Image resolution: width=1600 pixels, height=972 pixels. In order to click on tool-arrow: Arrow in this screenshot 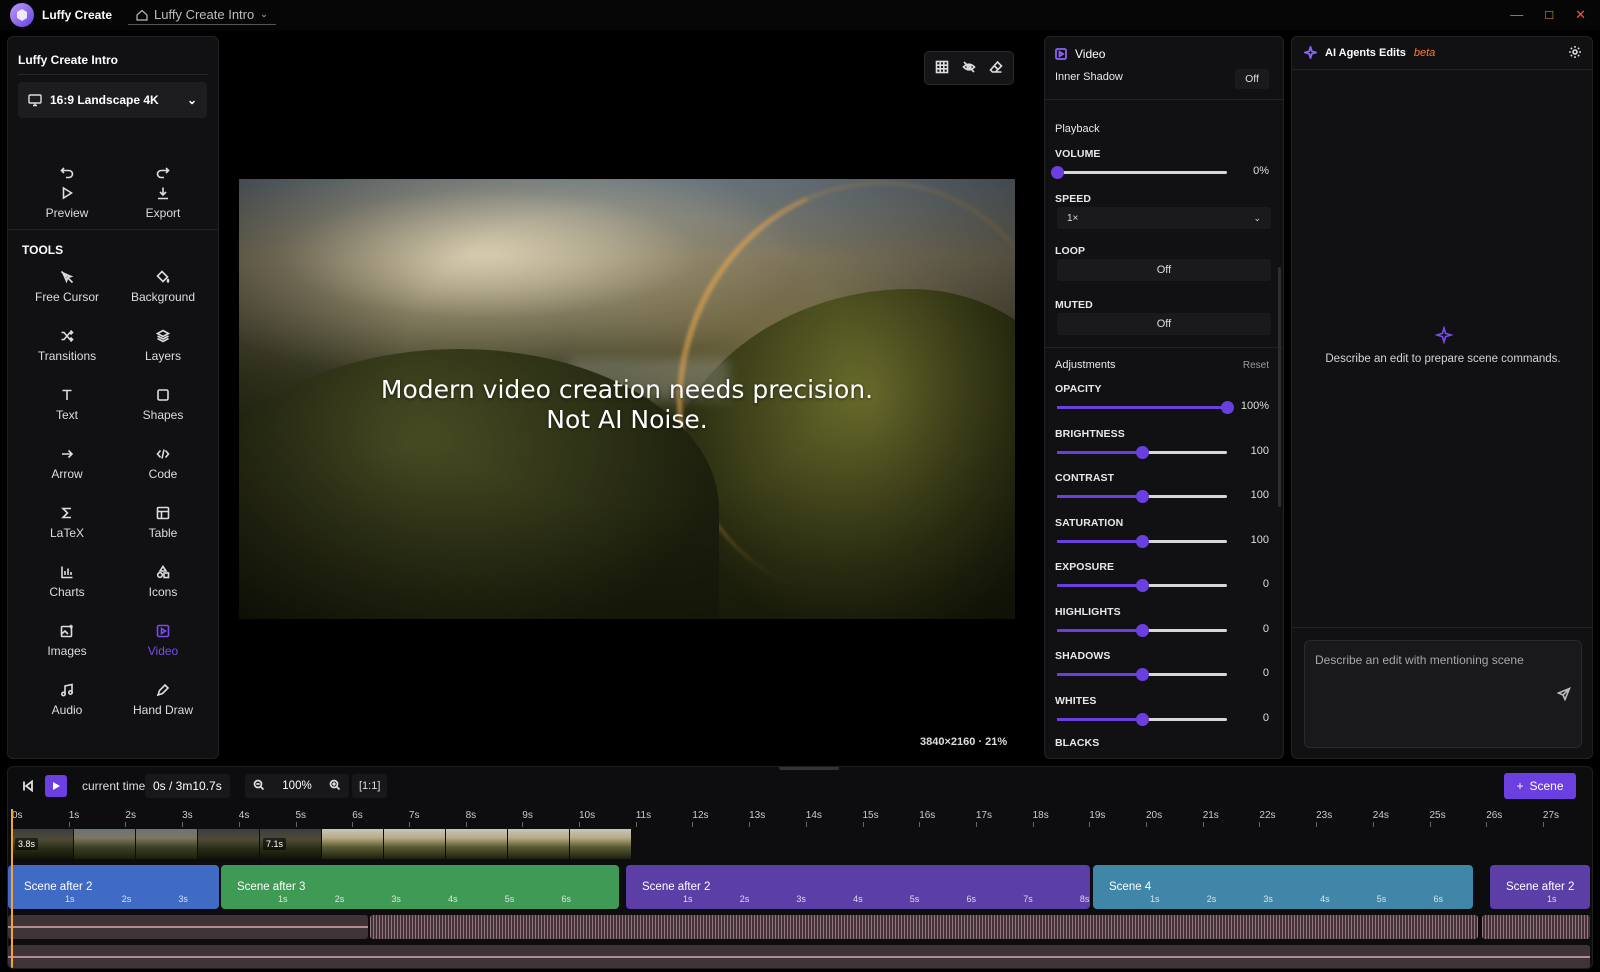, I will do `click(67, 463)`.